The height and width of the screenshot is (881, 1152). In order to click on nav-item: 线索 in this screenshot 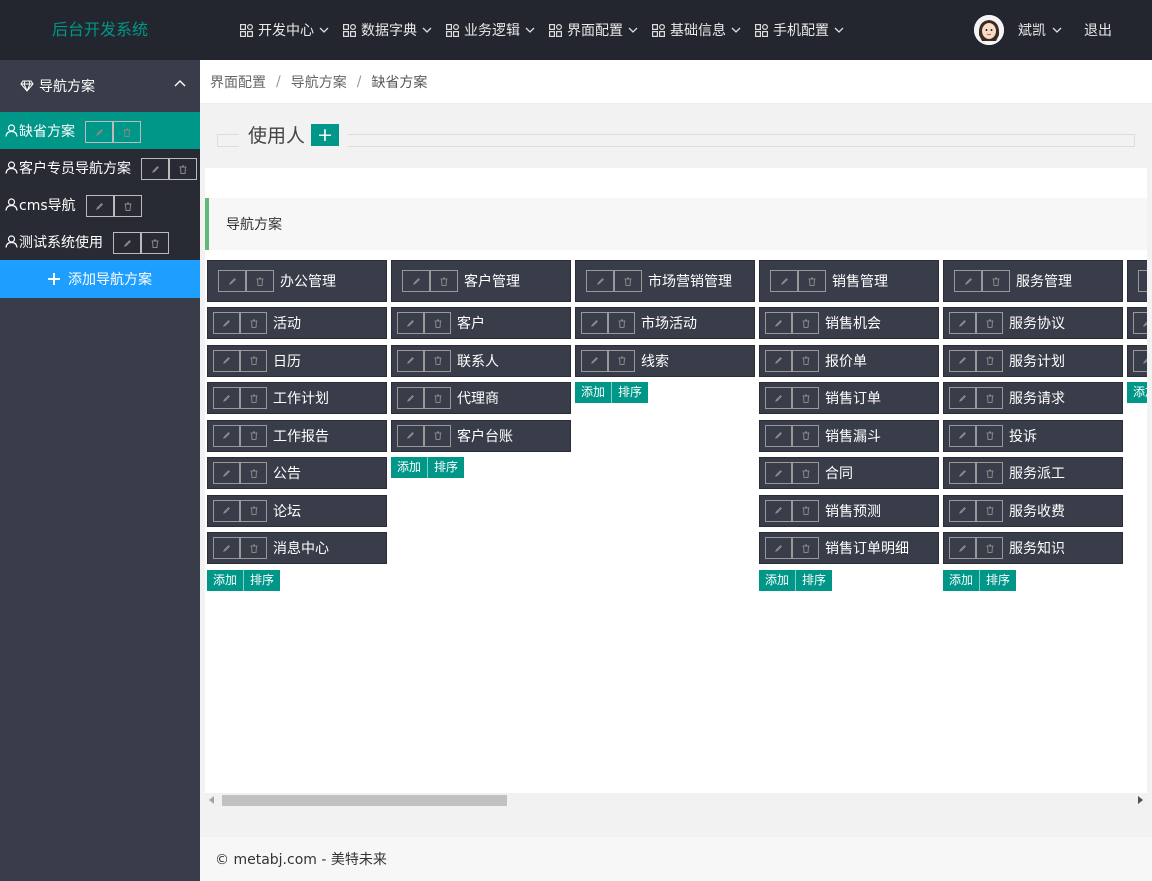, I will do `click(665, 360)`.